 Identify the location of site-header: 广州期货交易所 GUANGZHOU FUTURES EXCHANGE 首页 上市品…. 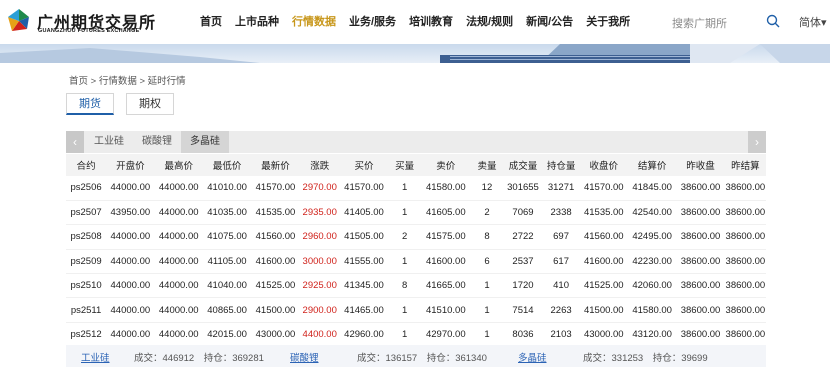
(415, 22).